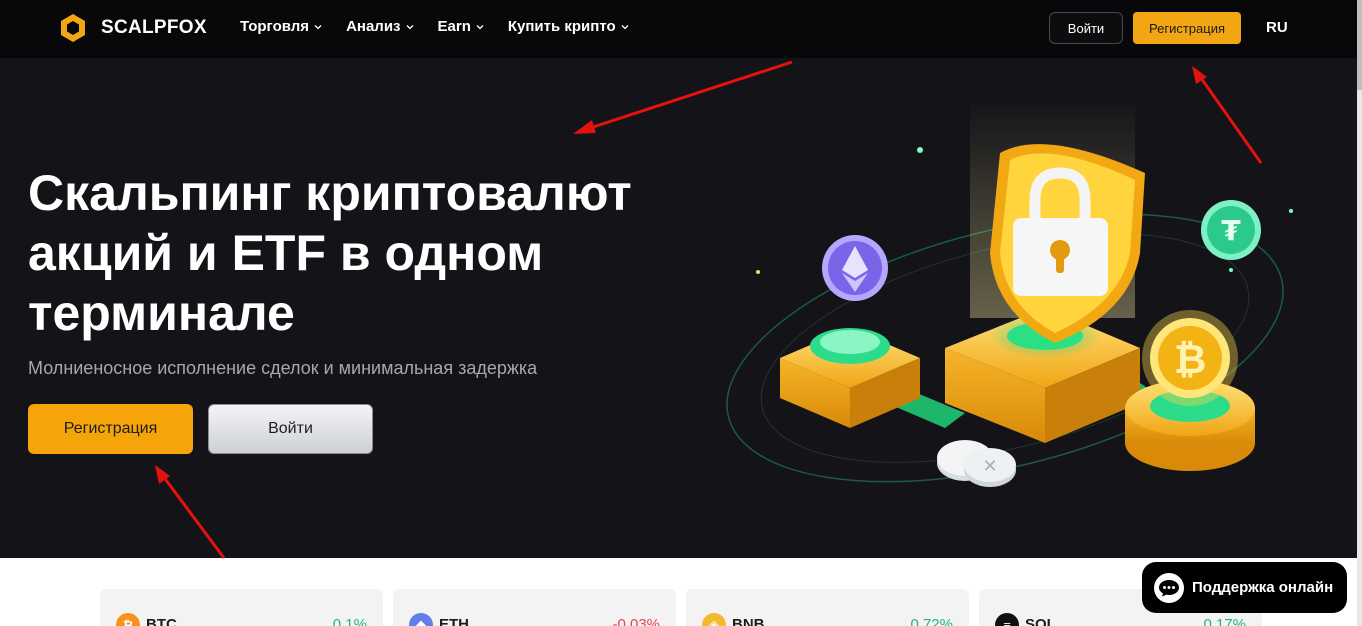 The image size is (1362, 626). I want to click on ticker-symbol: BNB, so click(748, 621).